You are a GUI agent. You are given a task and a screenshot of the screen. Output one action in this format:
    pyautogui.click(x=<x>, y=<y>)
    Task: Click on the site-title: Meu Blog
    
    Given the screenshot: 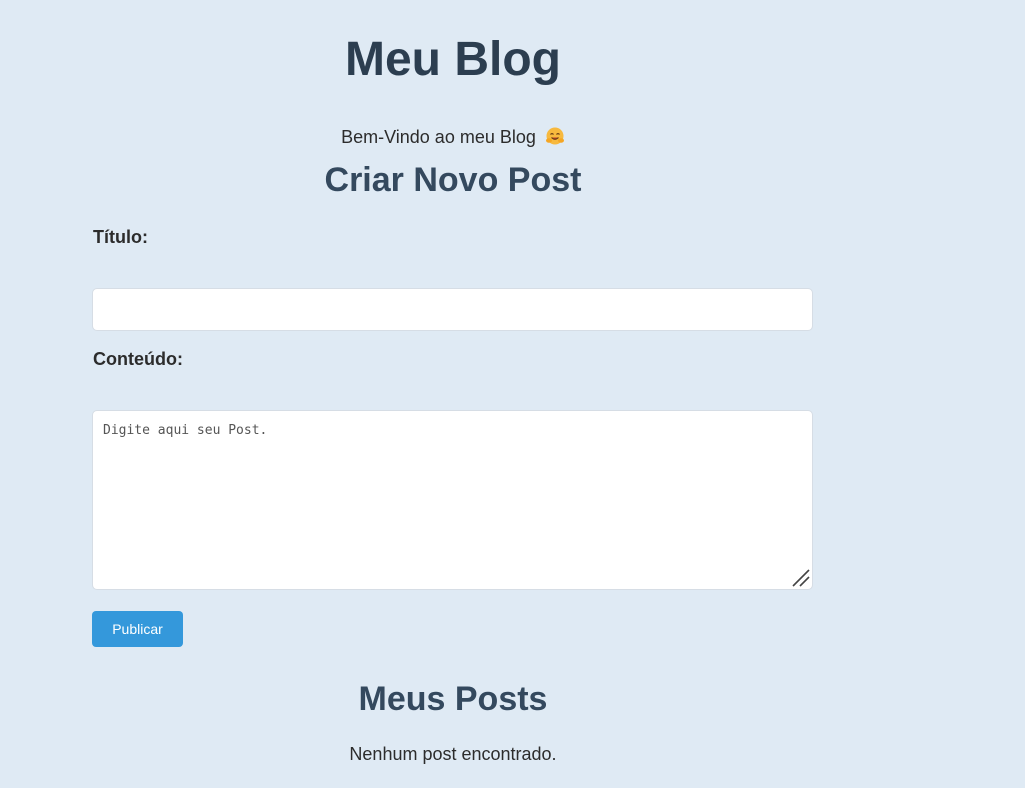 What is the action you would take?
    pyautogui.click(x=453, y=59)
    